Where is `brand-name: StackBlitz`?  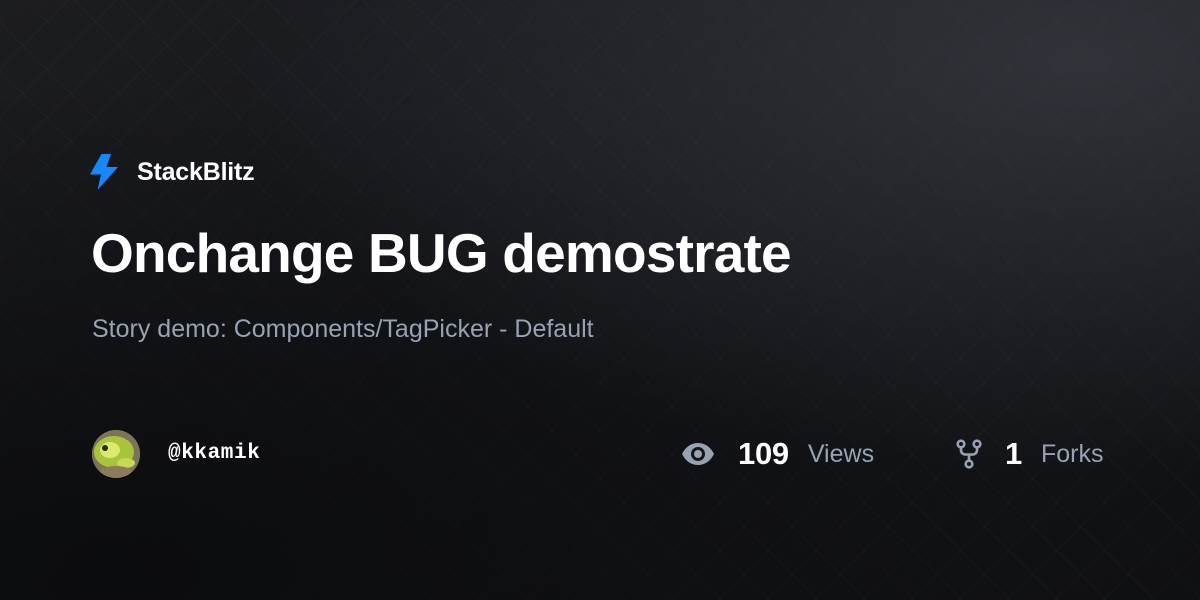
brand-name: StackBlitz is located at coordinates (196, 171).